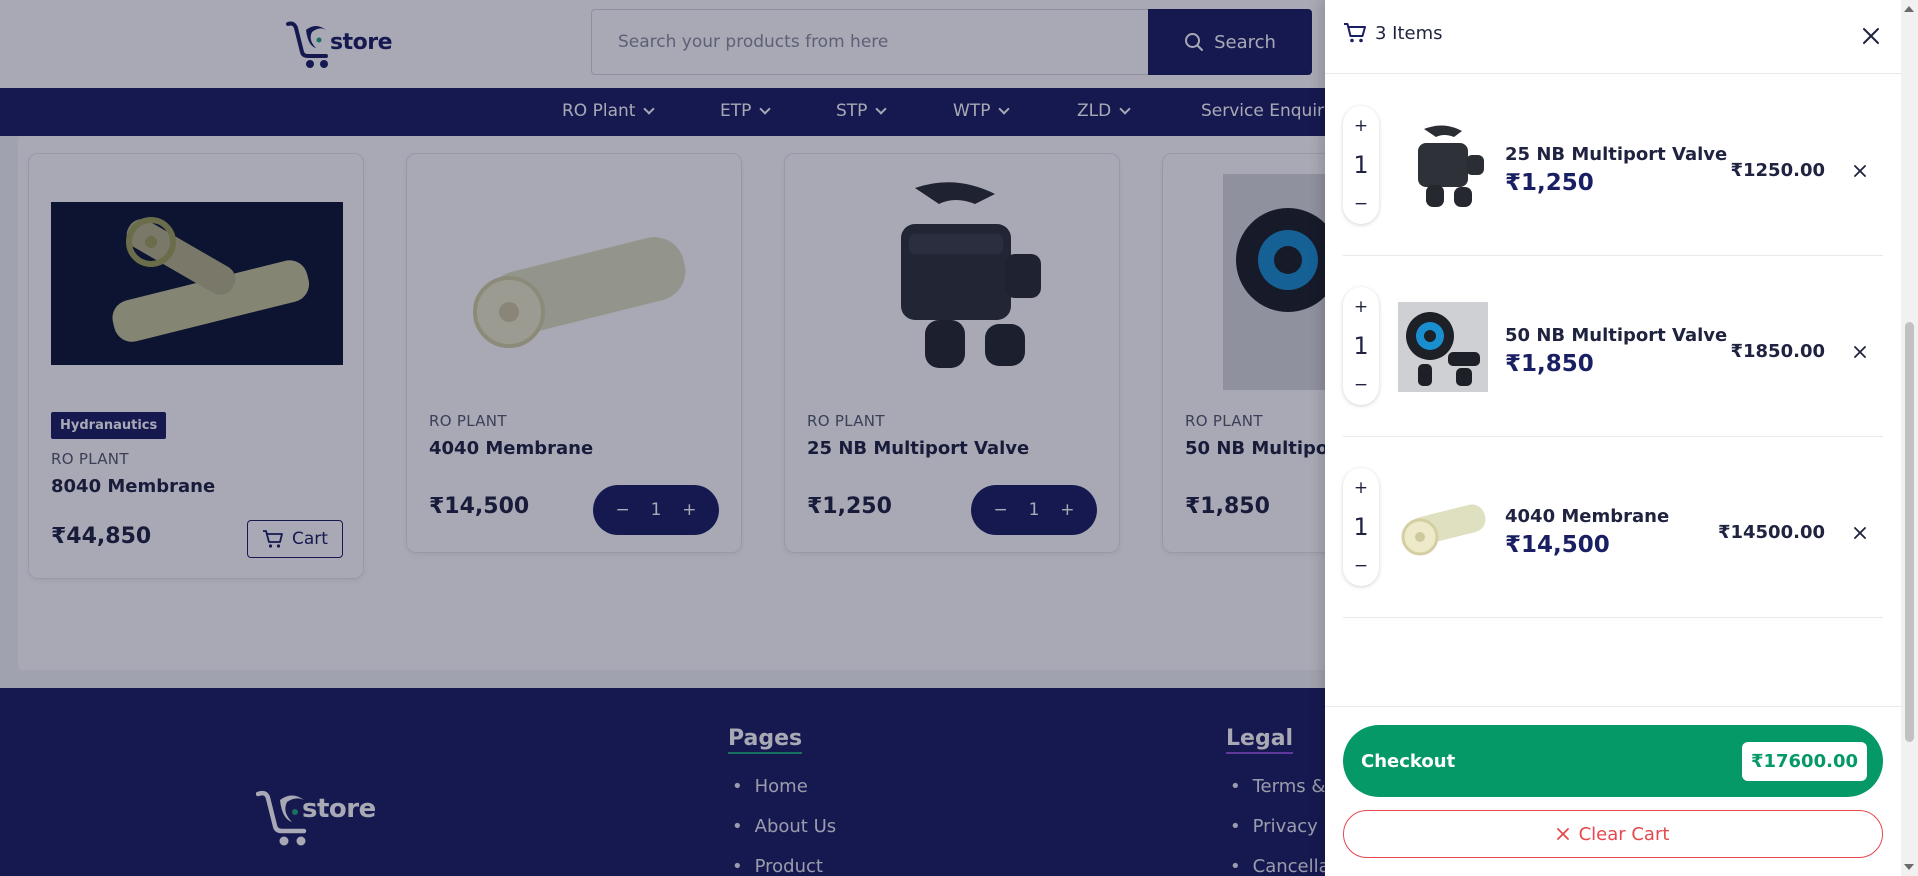 The image size is (1918, 876). What do you see at coordinates (1409, 33) in the screenshot?
I see `cart-count-label: 3 Items` at bounding box center [1409, 33].